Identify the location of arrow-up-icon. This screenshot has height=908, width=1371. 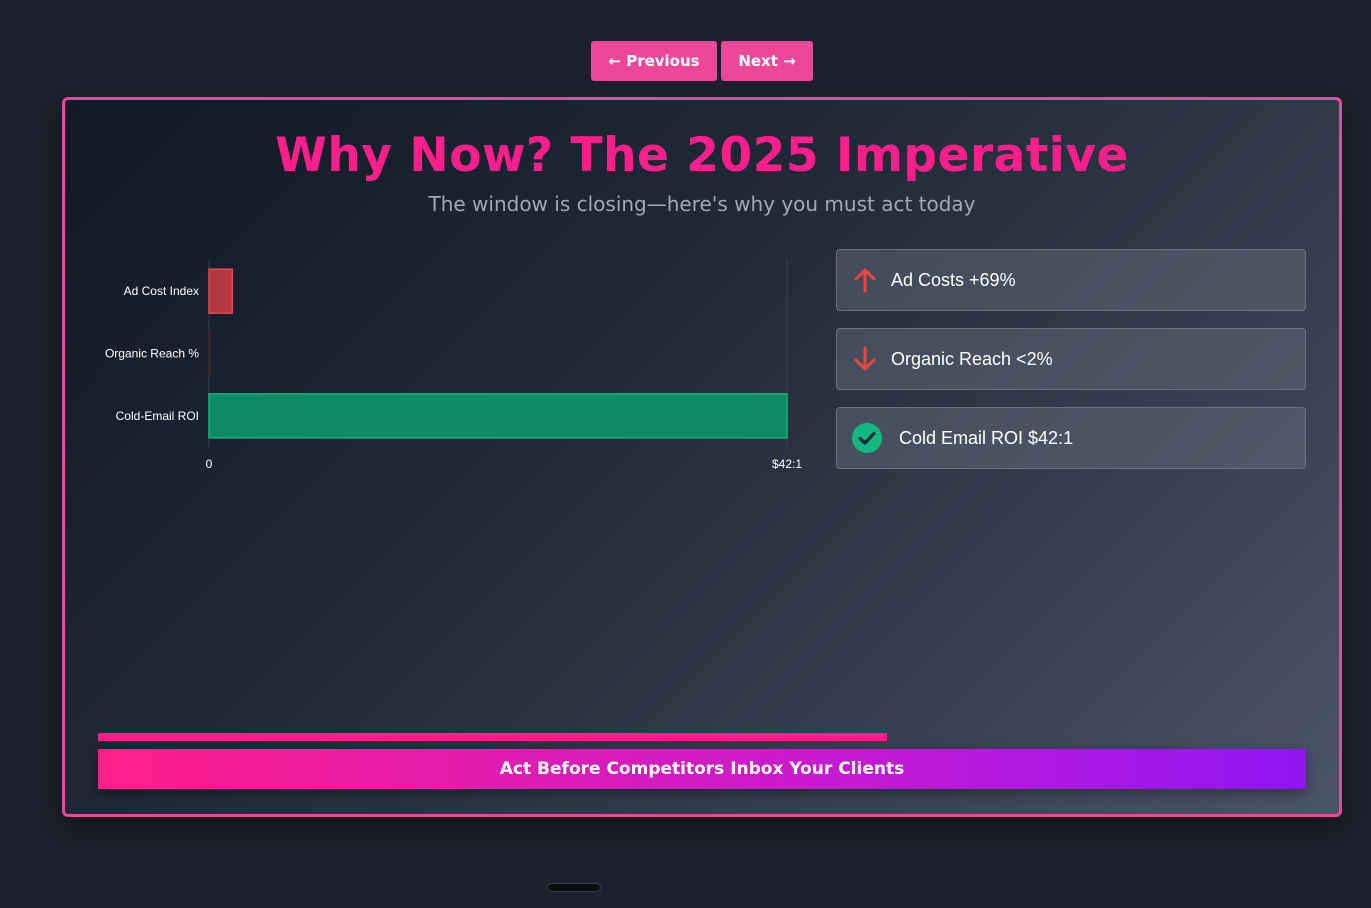
(865, 280).